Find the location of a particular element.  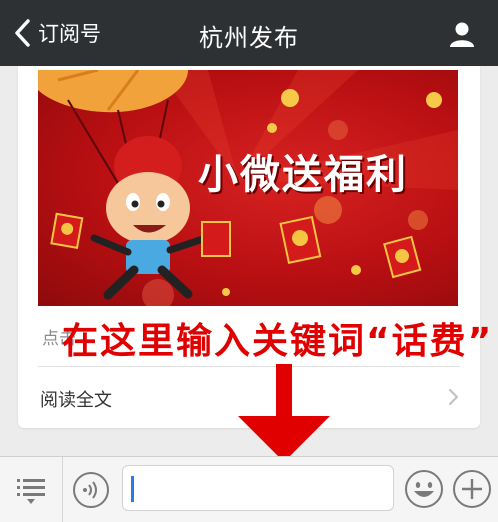

arrow-down-icon is located at coordinates (284, 413).